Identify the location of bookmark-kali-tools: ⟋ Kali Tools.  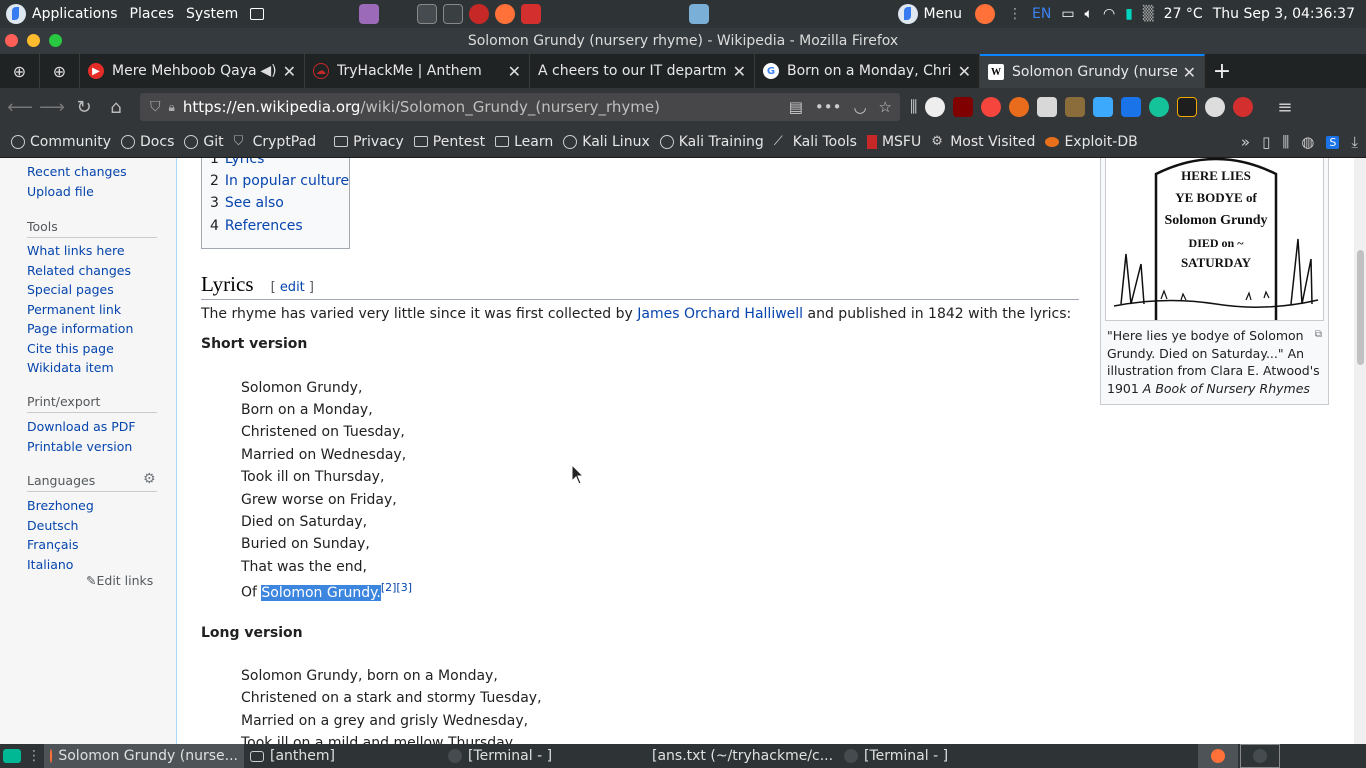
(815, 142).